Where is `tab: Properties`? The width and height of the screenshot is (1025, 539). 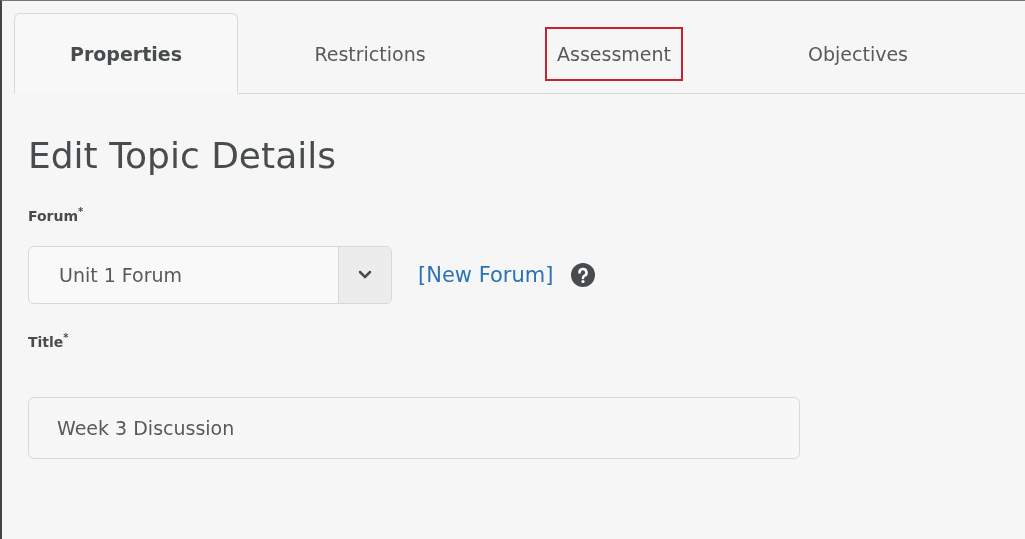
tab: Properties is located at coordinates (126, 53).